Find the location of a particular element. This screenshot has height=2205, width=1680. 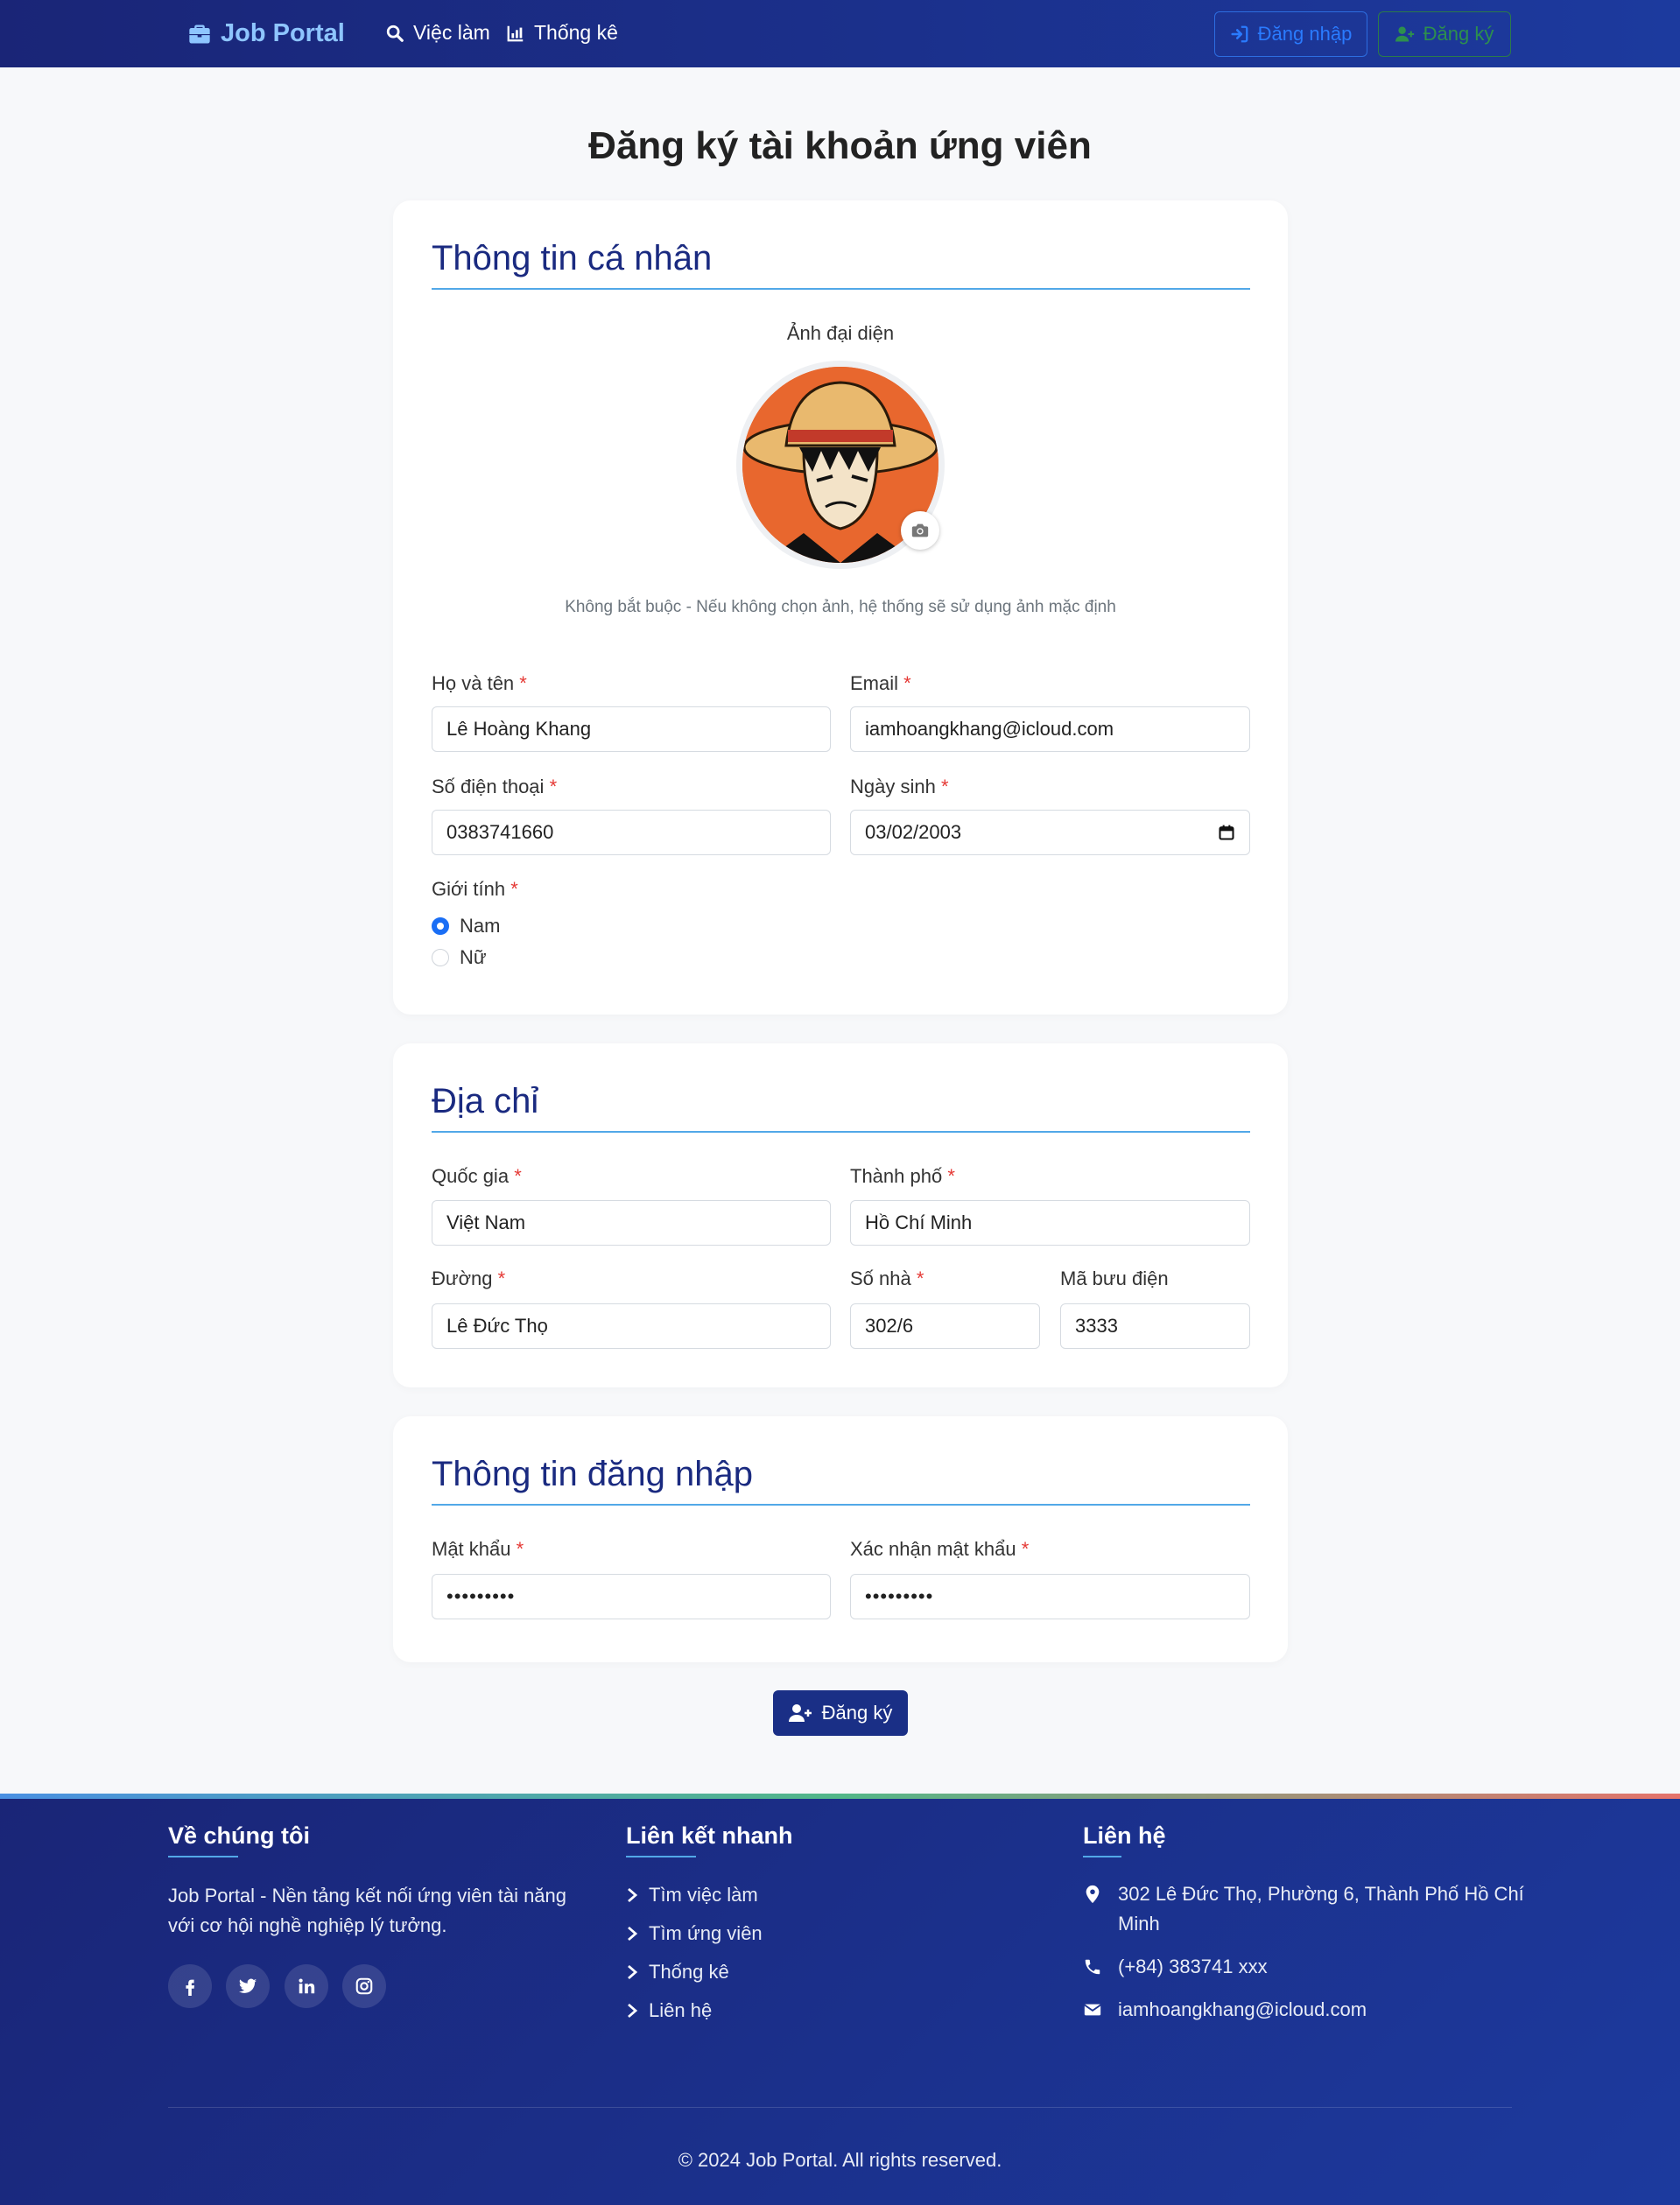

brand-logo: Job Portal is located at coordinates (266, 33).